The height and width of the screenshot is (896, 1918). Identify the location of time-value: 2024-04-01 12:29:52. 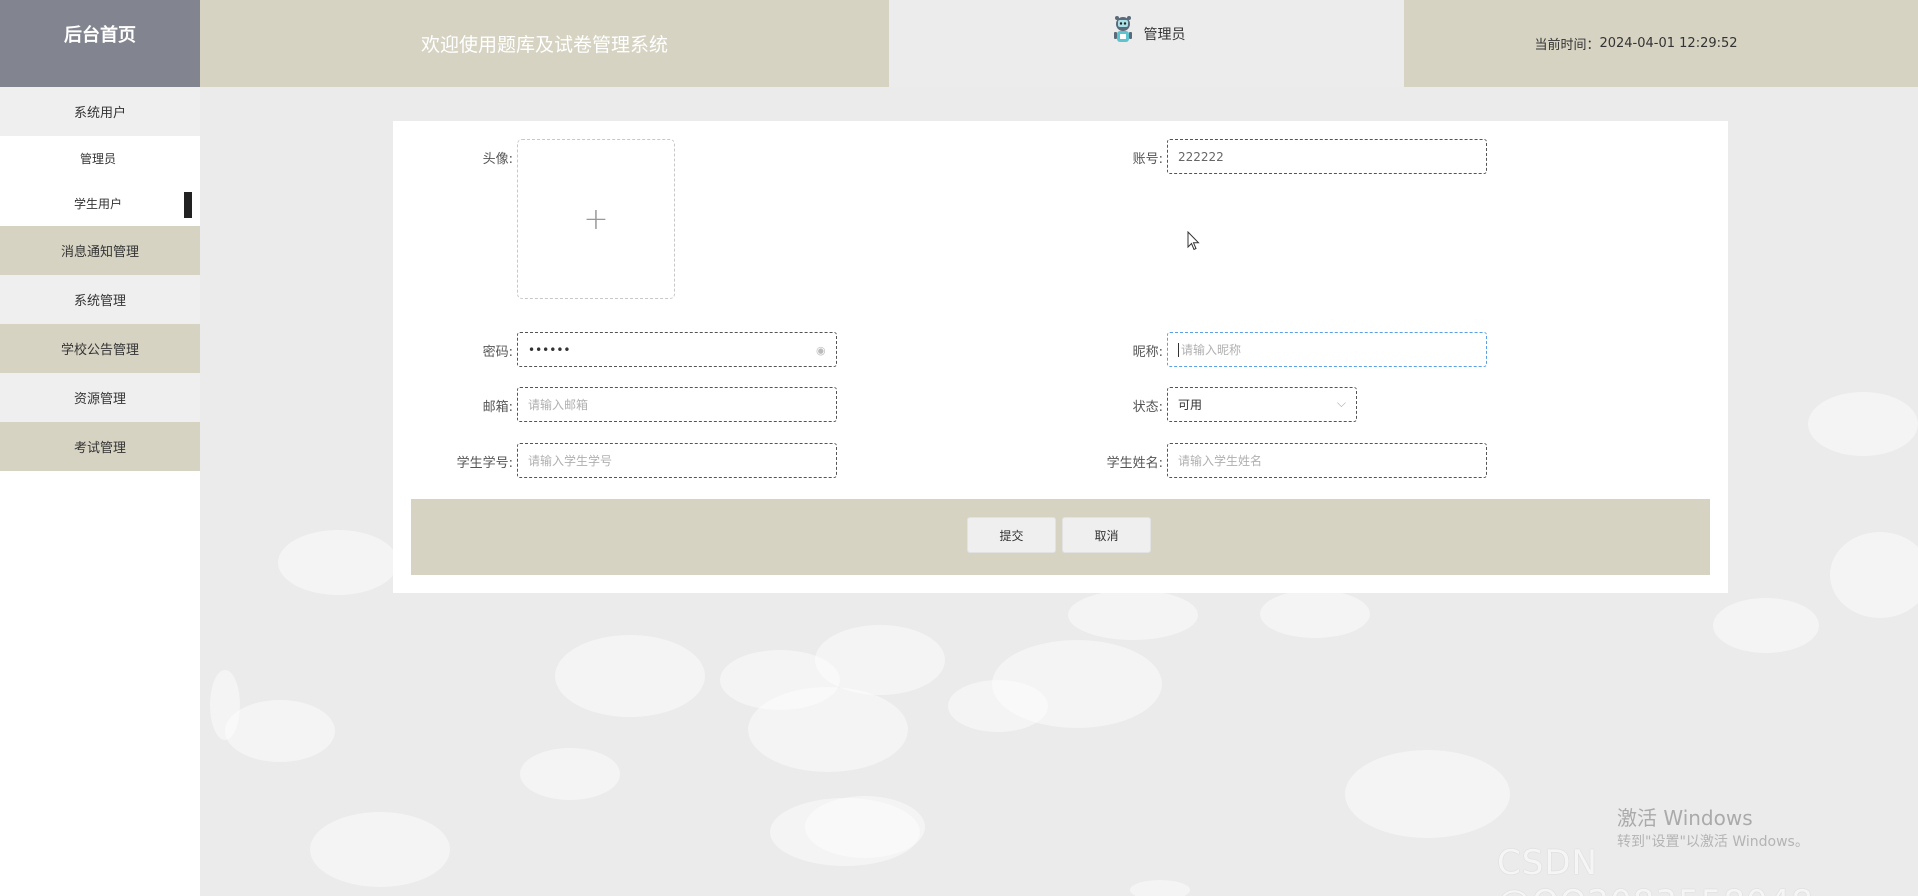
(1668, 43).